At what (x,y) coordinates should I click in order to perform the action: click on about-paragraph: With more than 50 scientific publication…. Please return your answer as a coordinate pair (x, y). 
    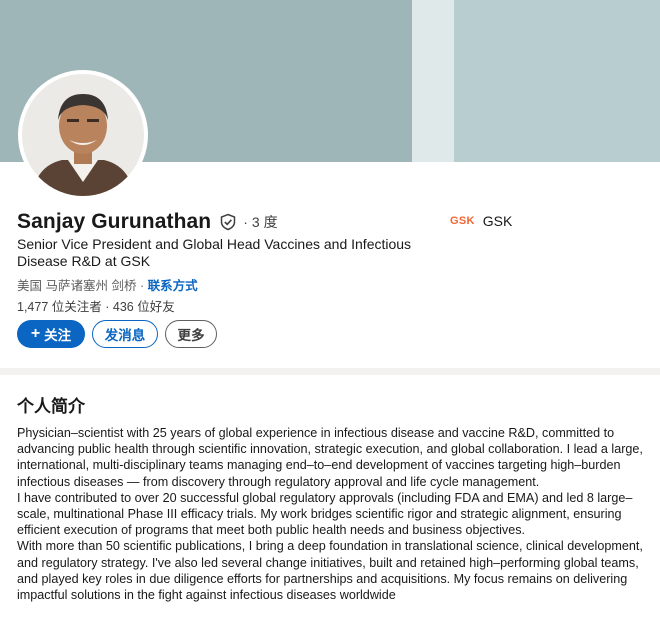
    Looking at the image, I should click on (330, 571).